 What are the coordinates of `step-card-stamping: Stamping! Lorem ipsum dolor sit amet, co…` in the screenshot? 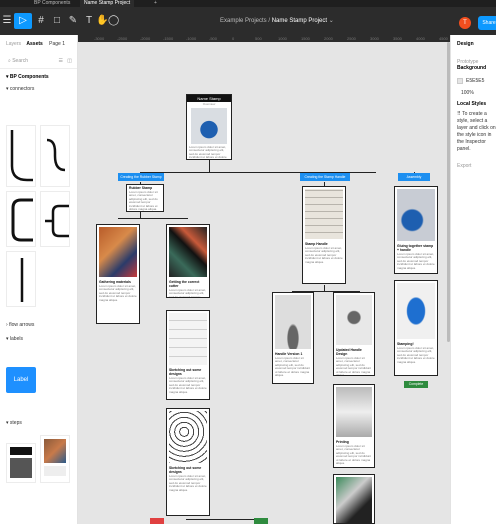 It's located at (416, 328).